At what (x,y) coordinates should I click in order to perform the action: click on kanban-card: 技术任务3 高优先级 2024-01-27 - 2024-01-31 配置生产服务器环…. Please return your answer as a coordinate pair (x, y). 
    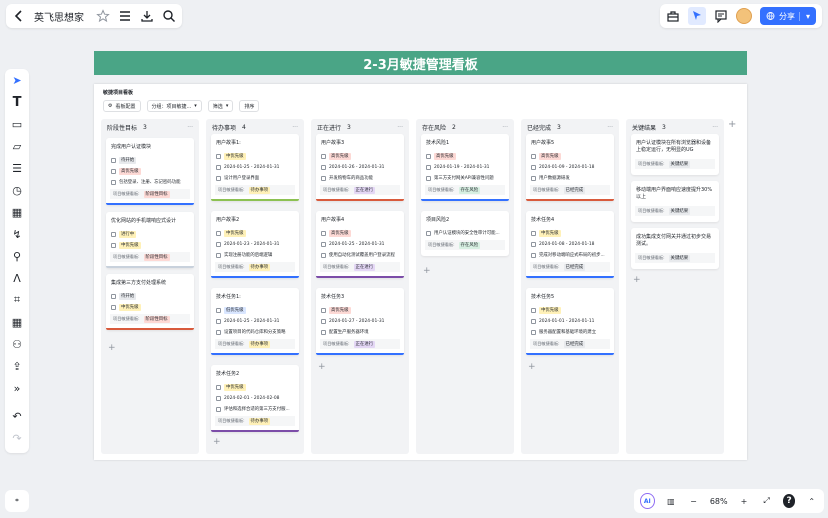
    Looking at the image, I should click on (360, 321).